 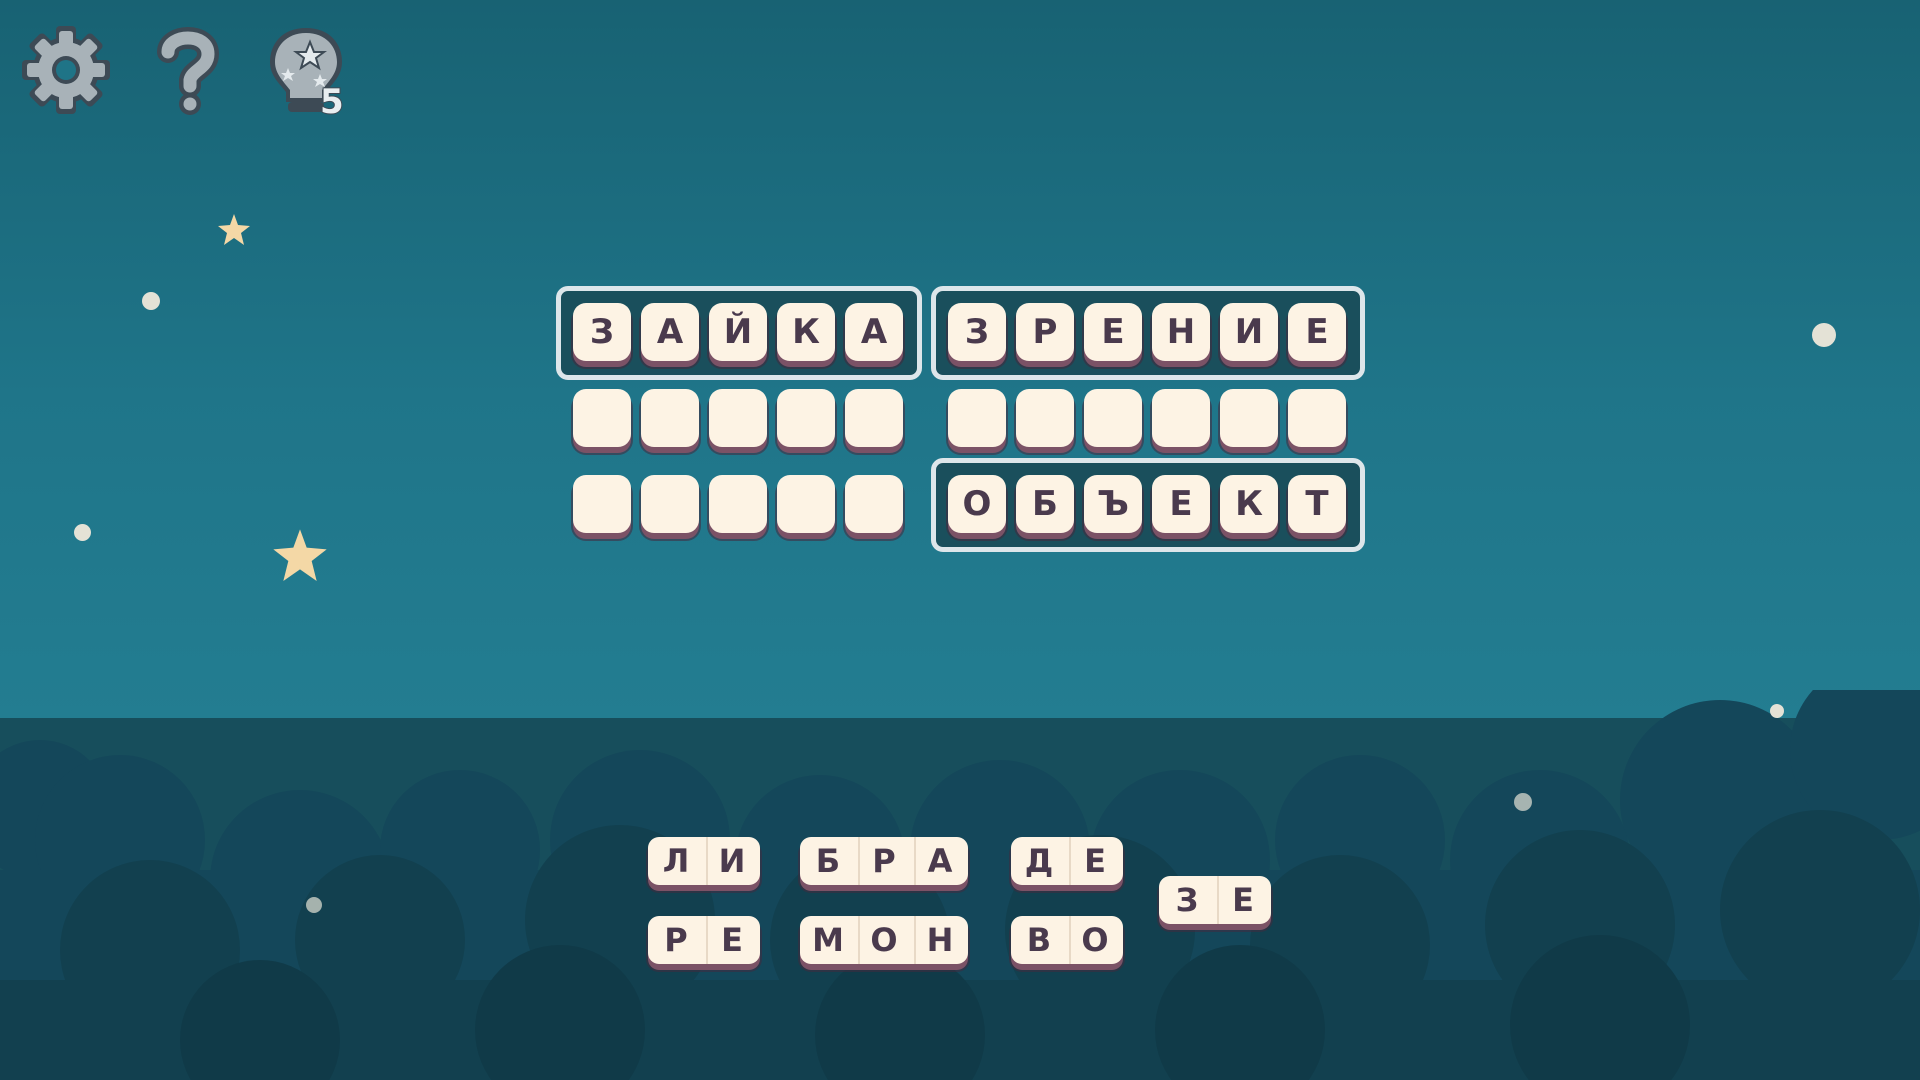 What do you see at coordinates (704, 940) in the screenshot?
I see `syllable-piece: РЕ` at bounding box center [704, 940].